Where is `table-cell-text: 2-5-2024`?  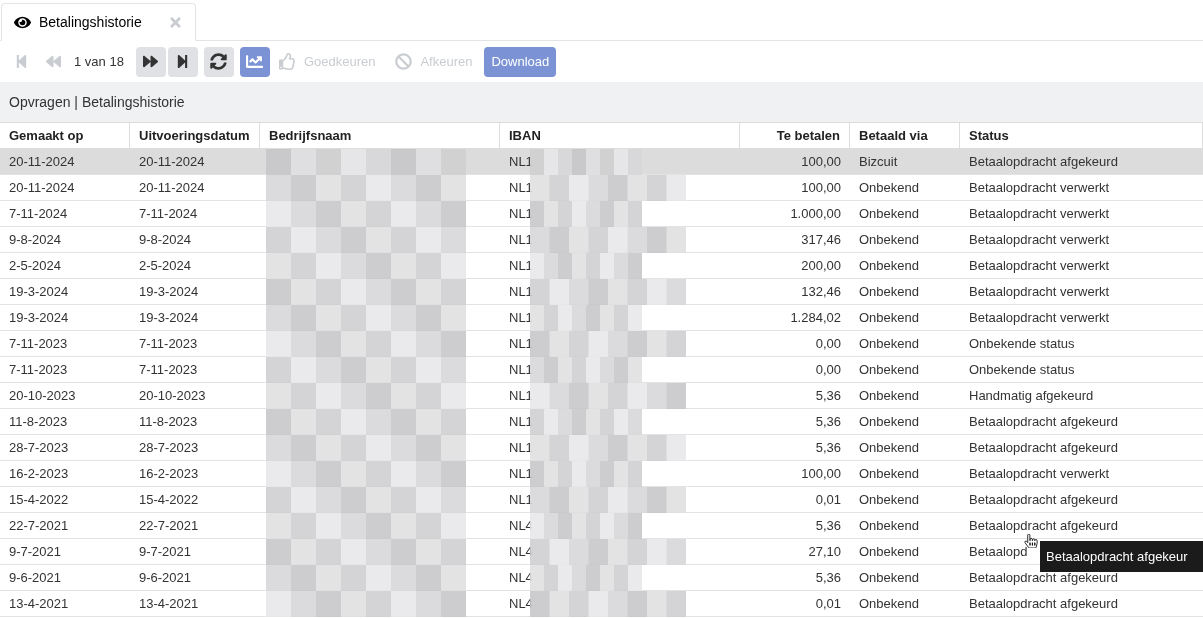 table-cell-text: 2-5-2024 is located at coordinates (165, 265).